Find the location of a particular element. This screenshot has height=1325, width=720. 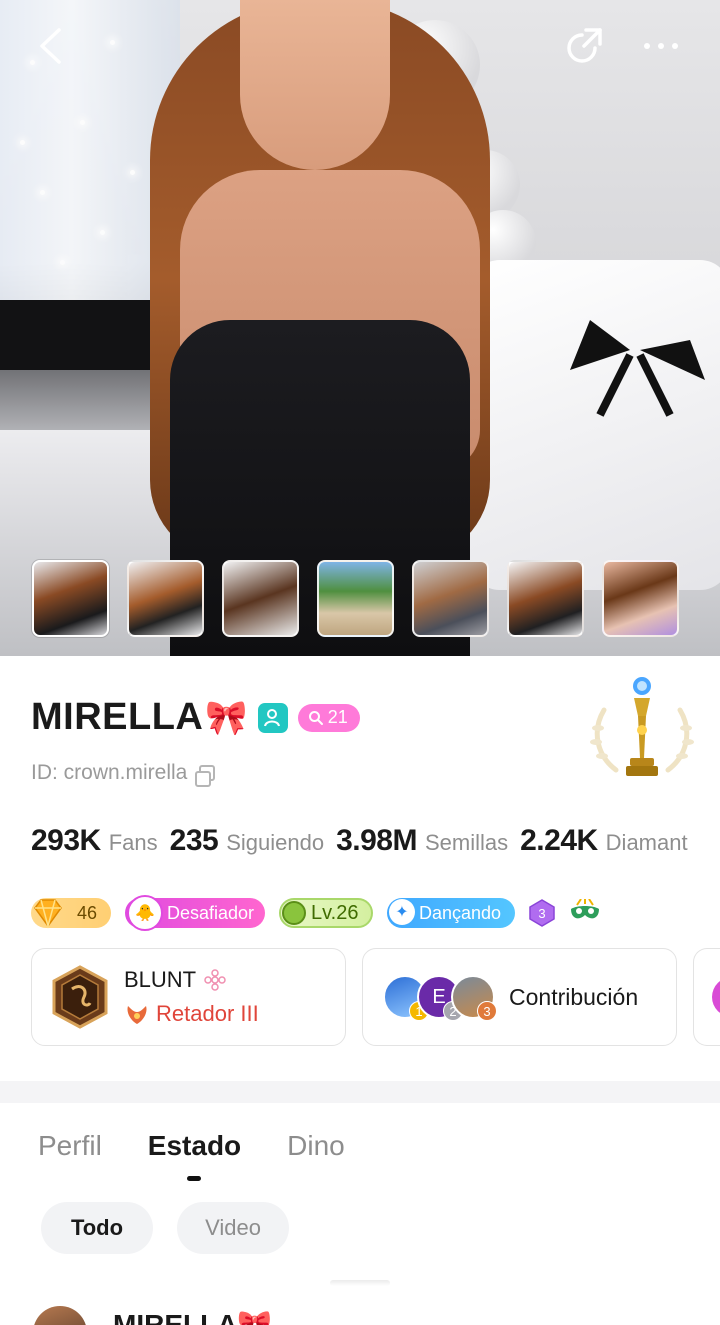

avatar is located at coordinates (60, 1315).